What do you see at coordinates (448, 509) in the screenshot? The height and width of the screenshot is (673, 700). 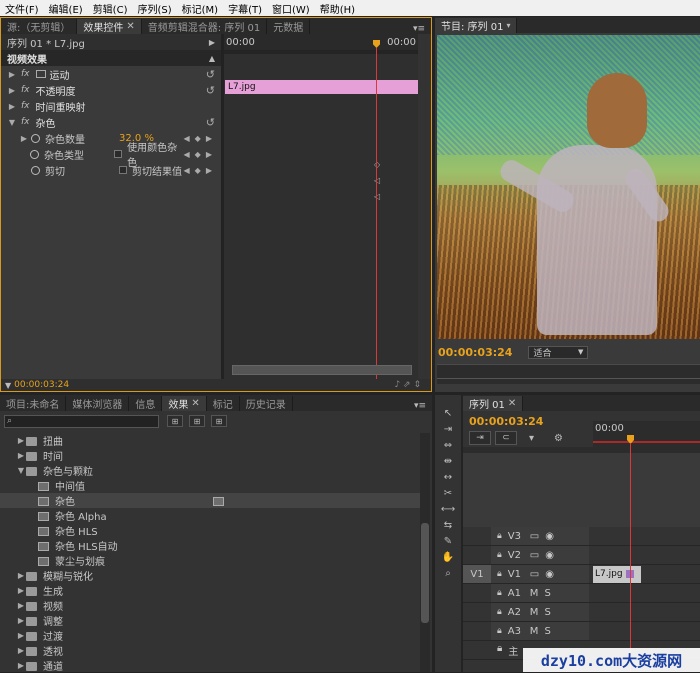 I see `slip-tool-icon: ⟷` at bounding box center [448, 509].